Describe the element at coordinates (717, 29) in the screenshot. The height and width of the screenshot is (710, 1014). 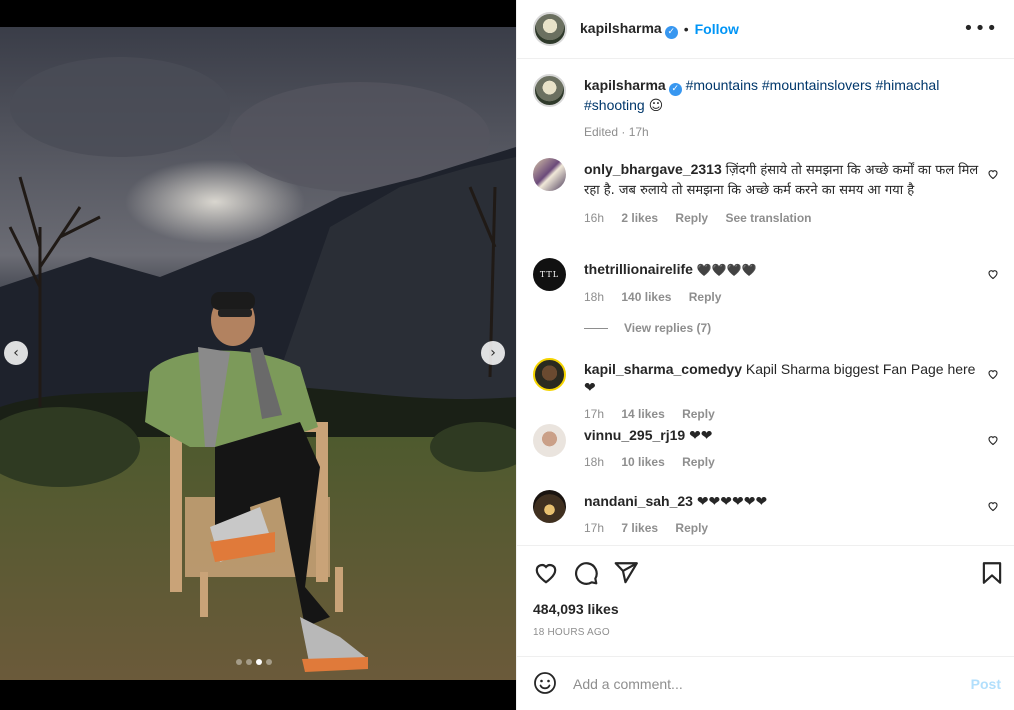
I see `follow-button: Follow` at that location.